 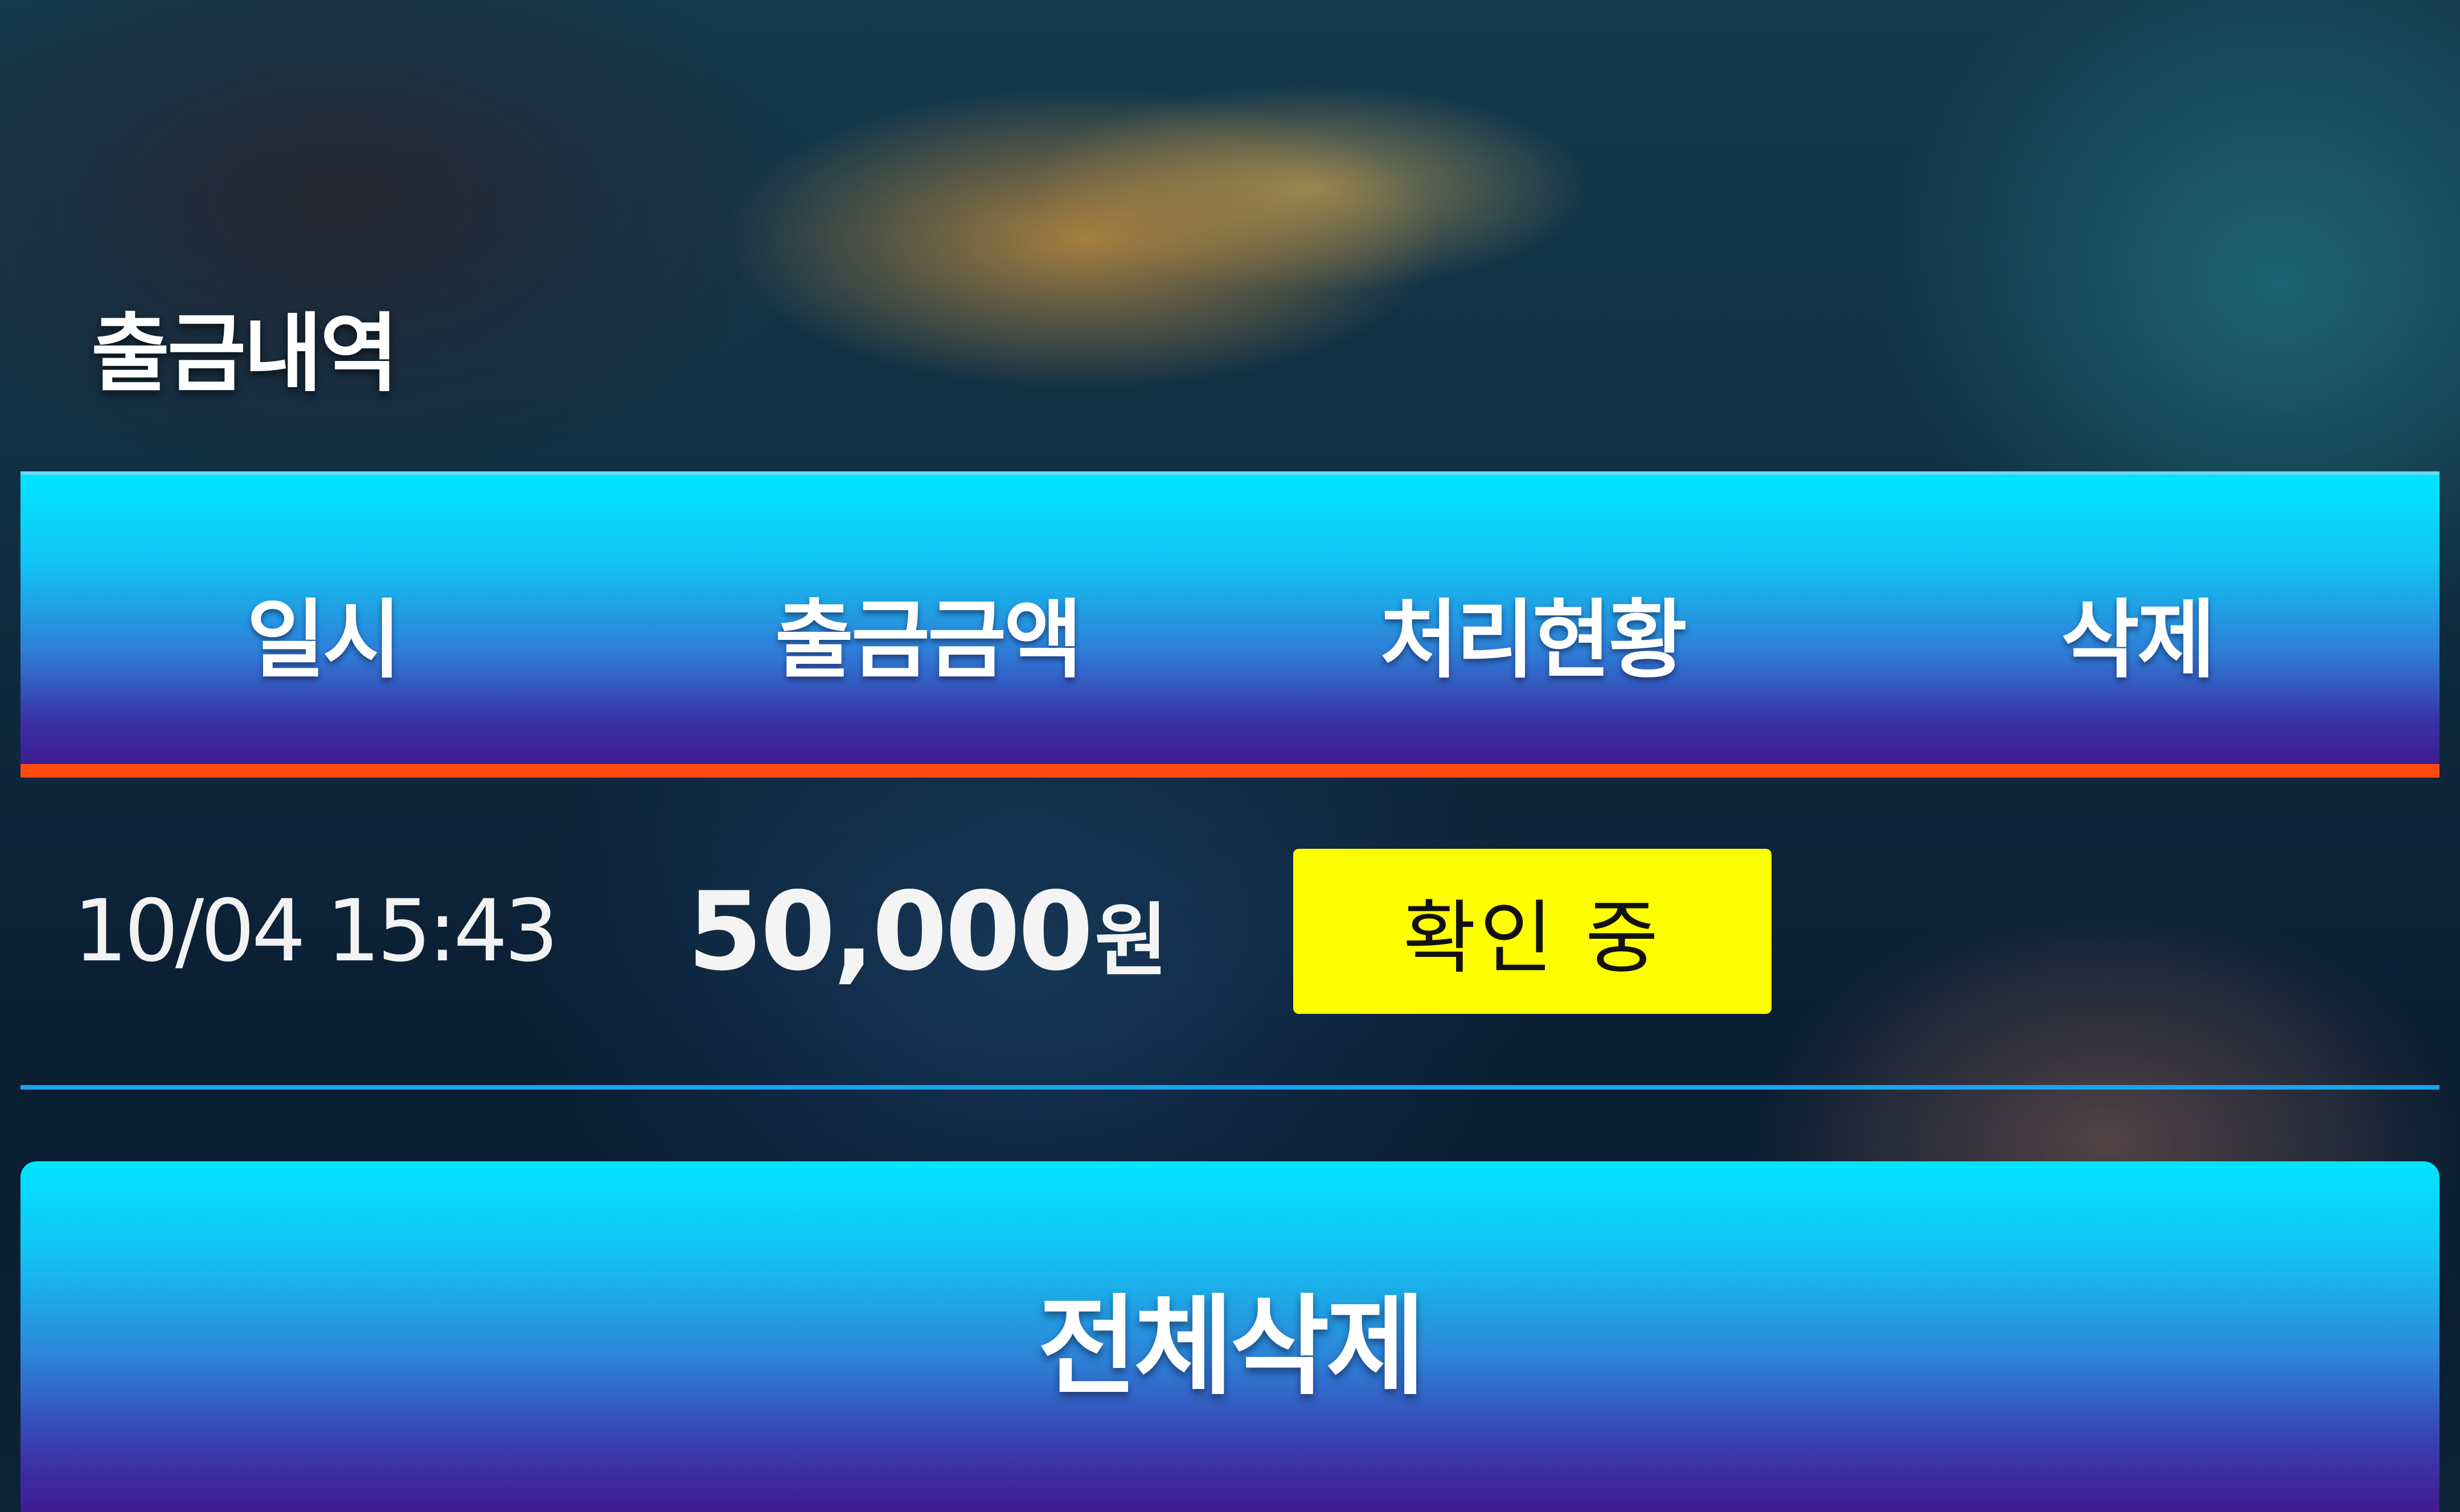 I want to click on page-title: 출금내역, so click(x=245, y=354).